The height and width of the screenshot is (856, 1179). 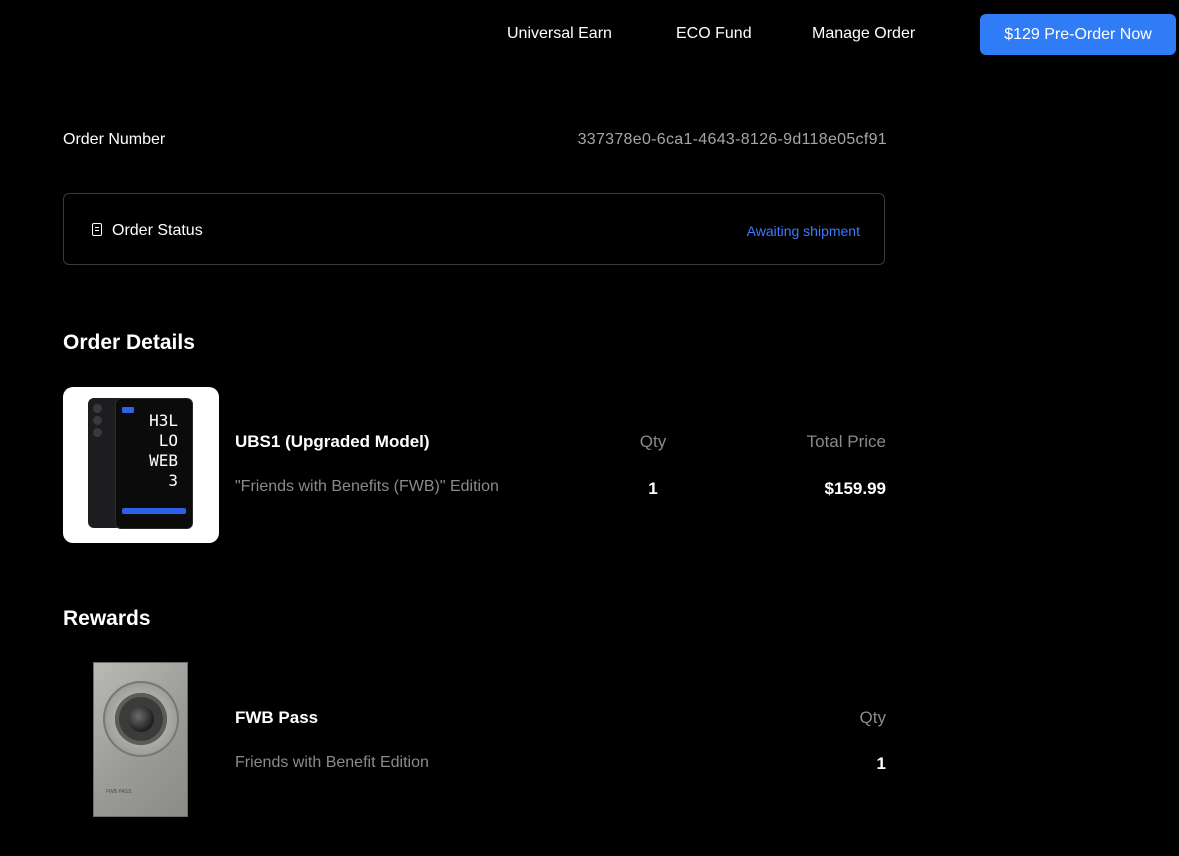 What do you see at coordinates (803, 231) in the screenshot?
I see `order-status-value: Awaiting shipment` at bounding box center [803, 231].